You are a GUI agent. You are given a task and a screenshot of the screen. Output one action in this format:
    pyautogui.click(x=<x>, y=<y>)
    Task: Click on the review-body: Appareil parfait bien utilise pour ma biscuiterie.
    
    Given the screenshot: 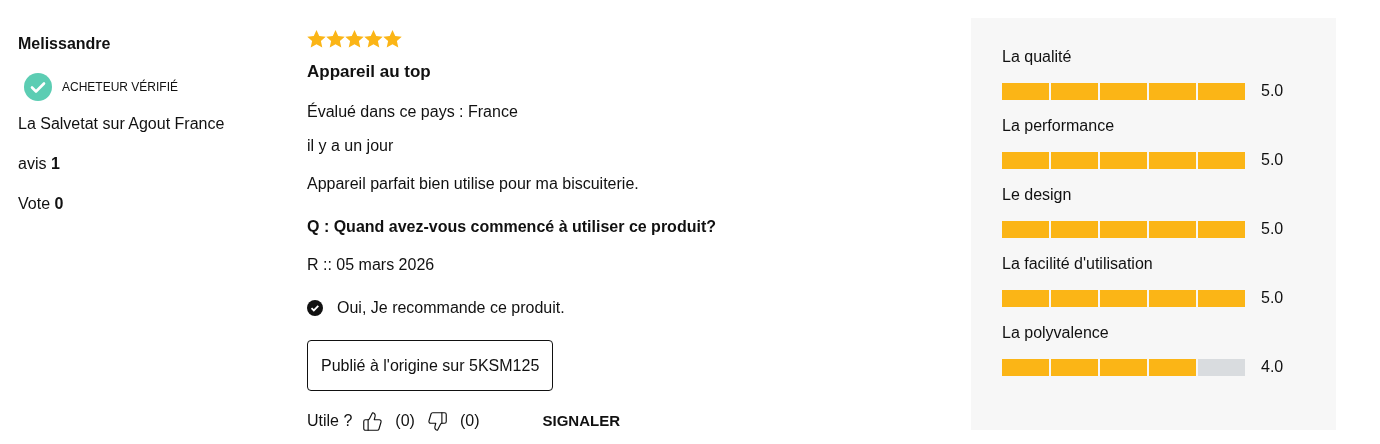 What is the action you would take?
    pyautogui.click(x=473, y=184)
    